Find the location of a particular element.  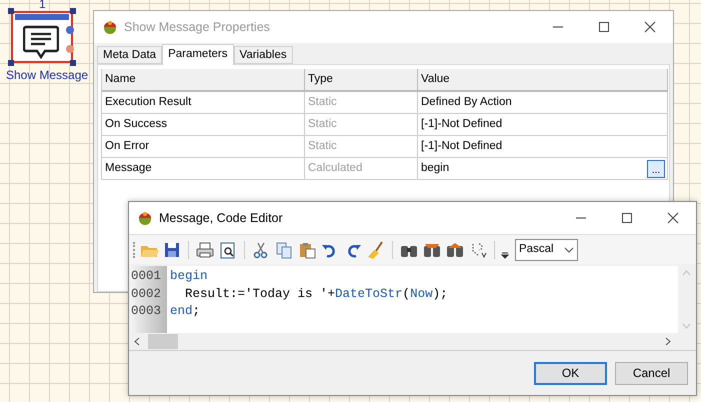

code-area: 0001 0002 0003 begin Result:='Today is '+DateToStr(Now); end; is located at coordinates (412, 299).